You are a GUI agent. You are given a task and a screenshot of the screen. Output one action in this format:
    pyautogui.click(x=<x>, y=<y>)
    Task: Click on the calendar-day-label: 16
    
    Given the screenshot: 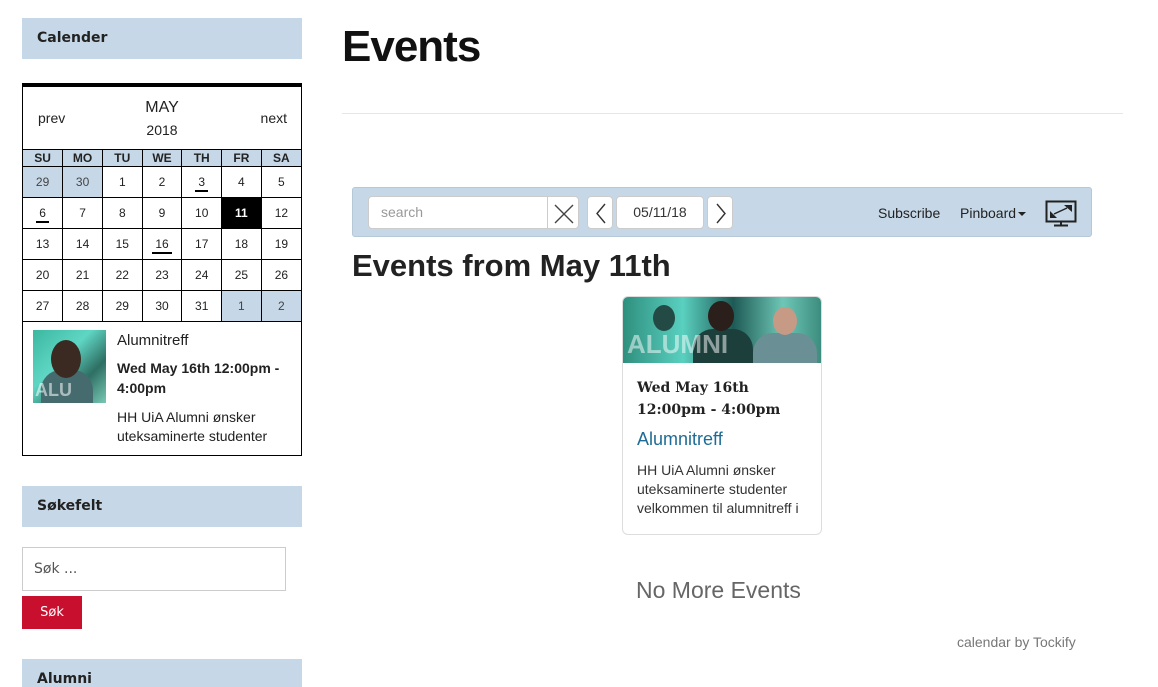 What is the action you would take?
    pyautogui.click(x=162, y=245)
    